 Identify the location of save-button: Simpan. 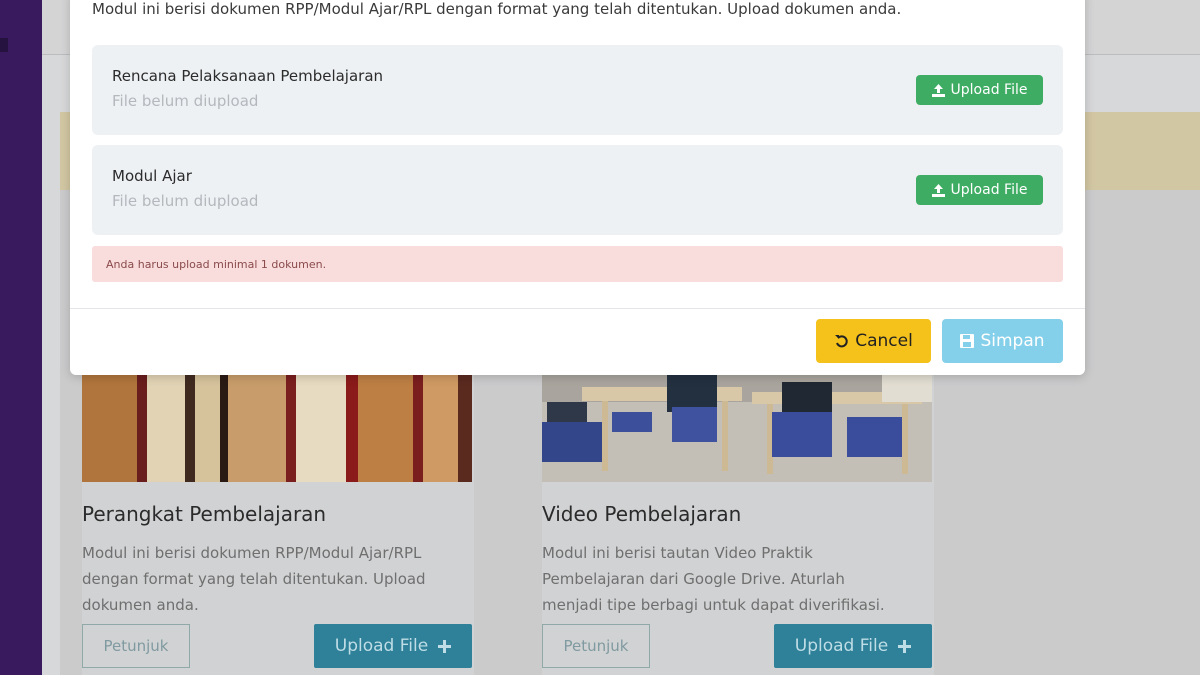
(1002, 341).